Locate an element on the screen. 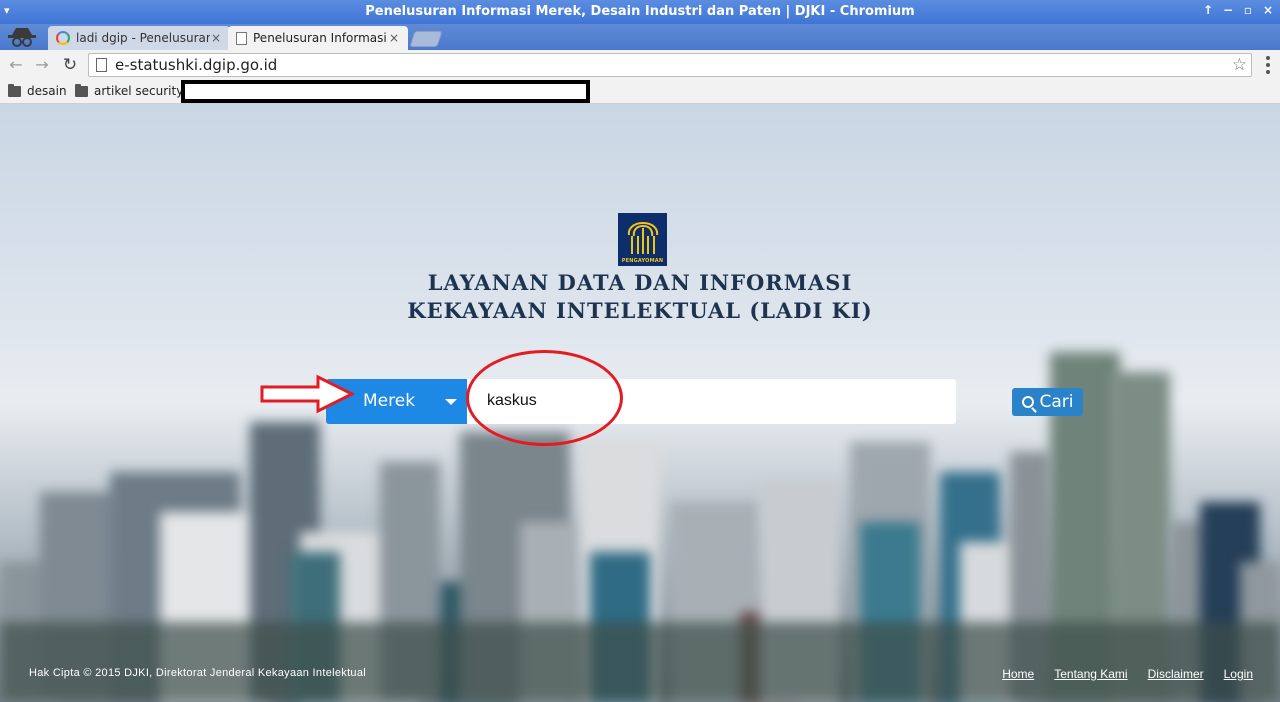 The width and height of the screenshot is (1280, 702). tab-label: ladi dgip - Penelusuran is located at coordinates (143, 38).